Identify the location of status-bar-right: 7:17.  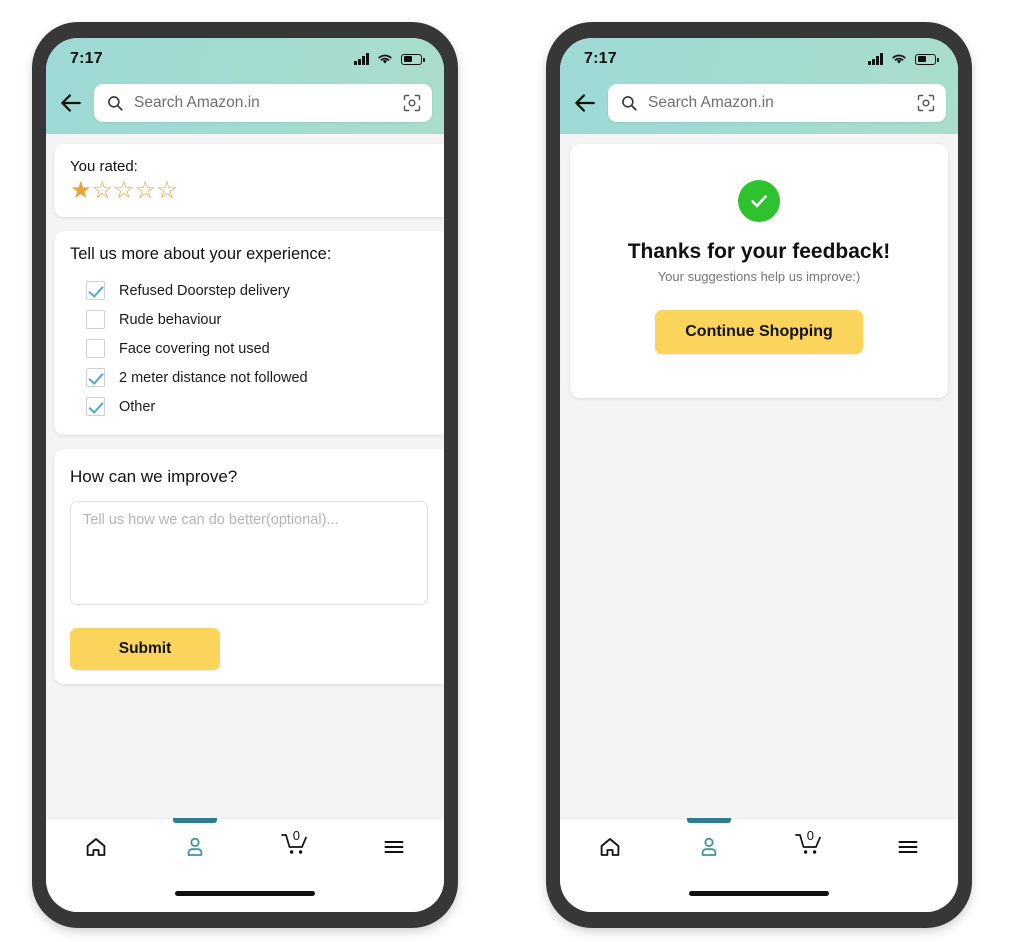
(759, 59).